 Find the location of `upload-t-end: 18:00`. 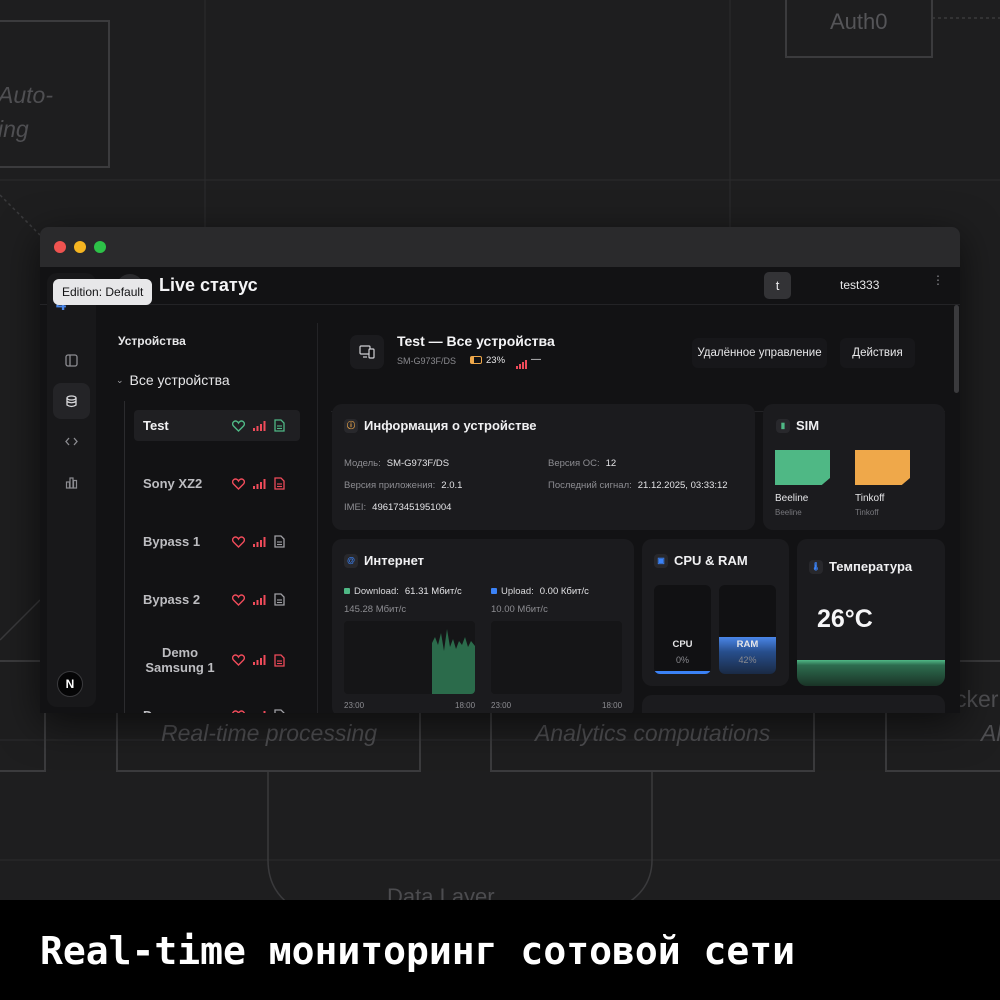

upload-t-end: 18:00 is located at coordinates (612, 705).